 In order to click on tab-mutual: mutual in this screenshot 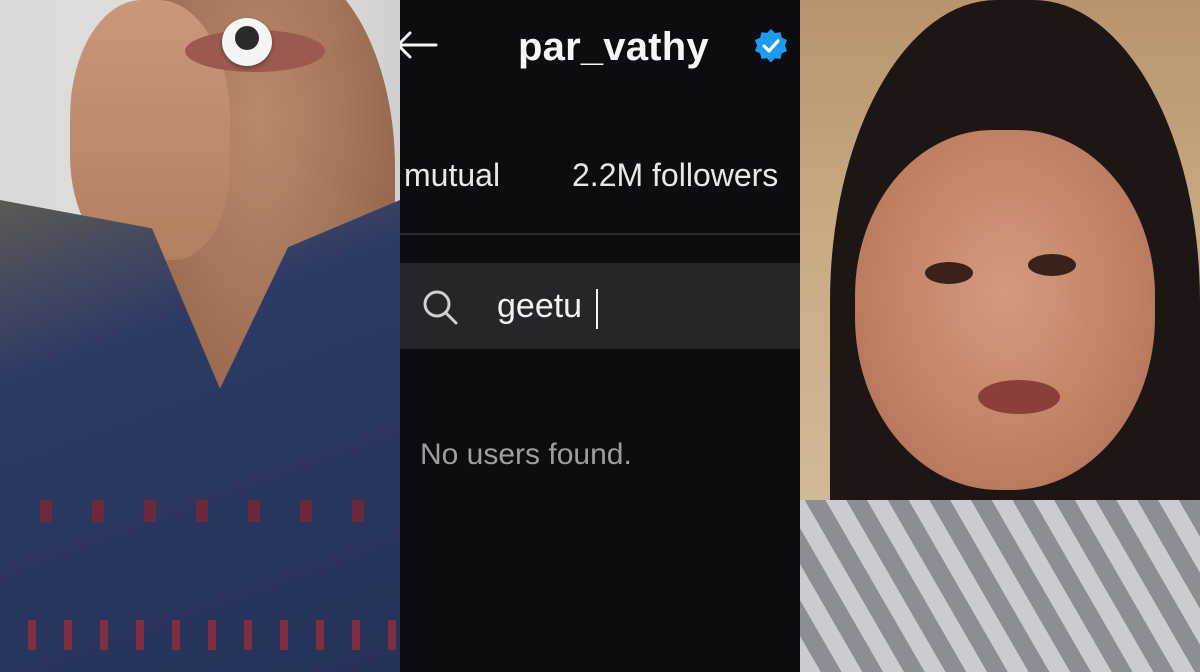, I will do `click(452, 175)`.